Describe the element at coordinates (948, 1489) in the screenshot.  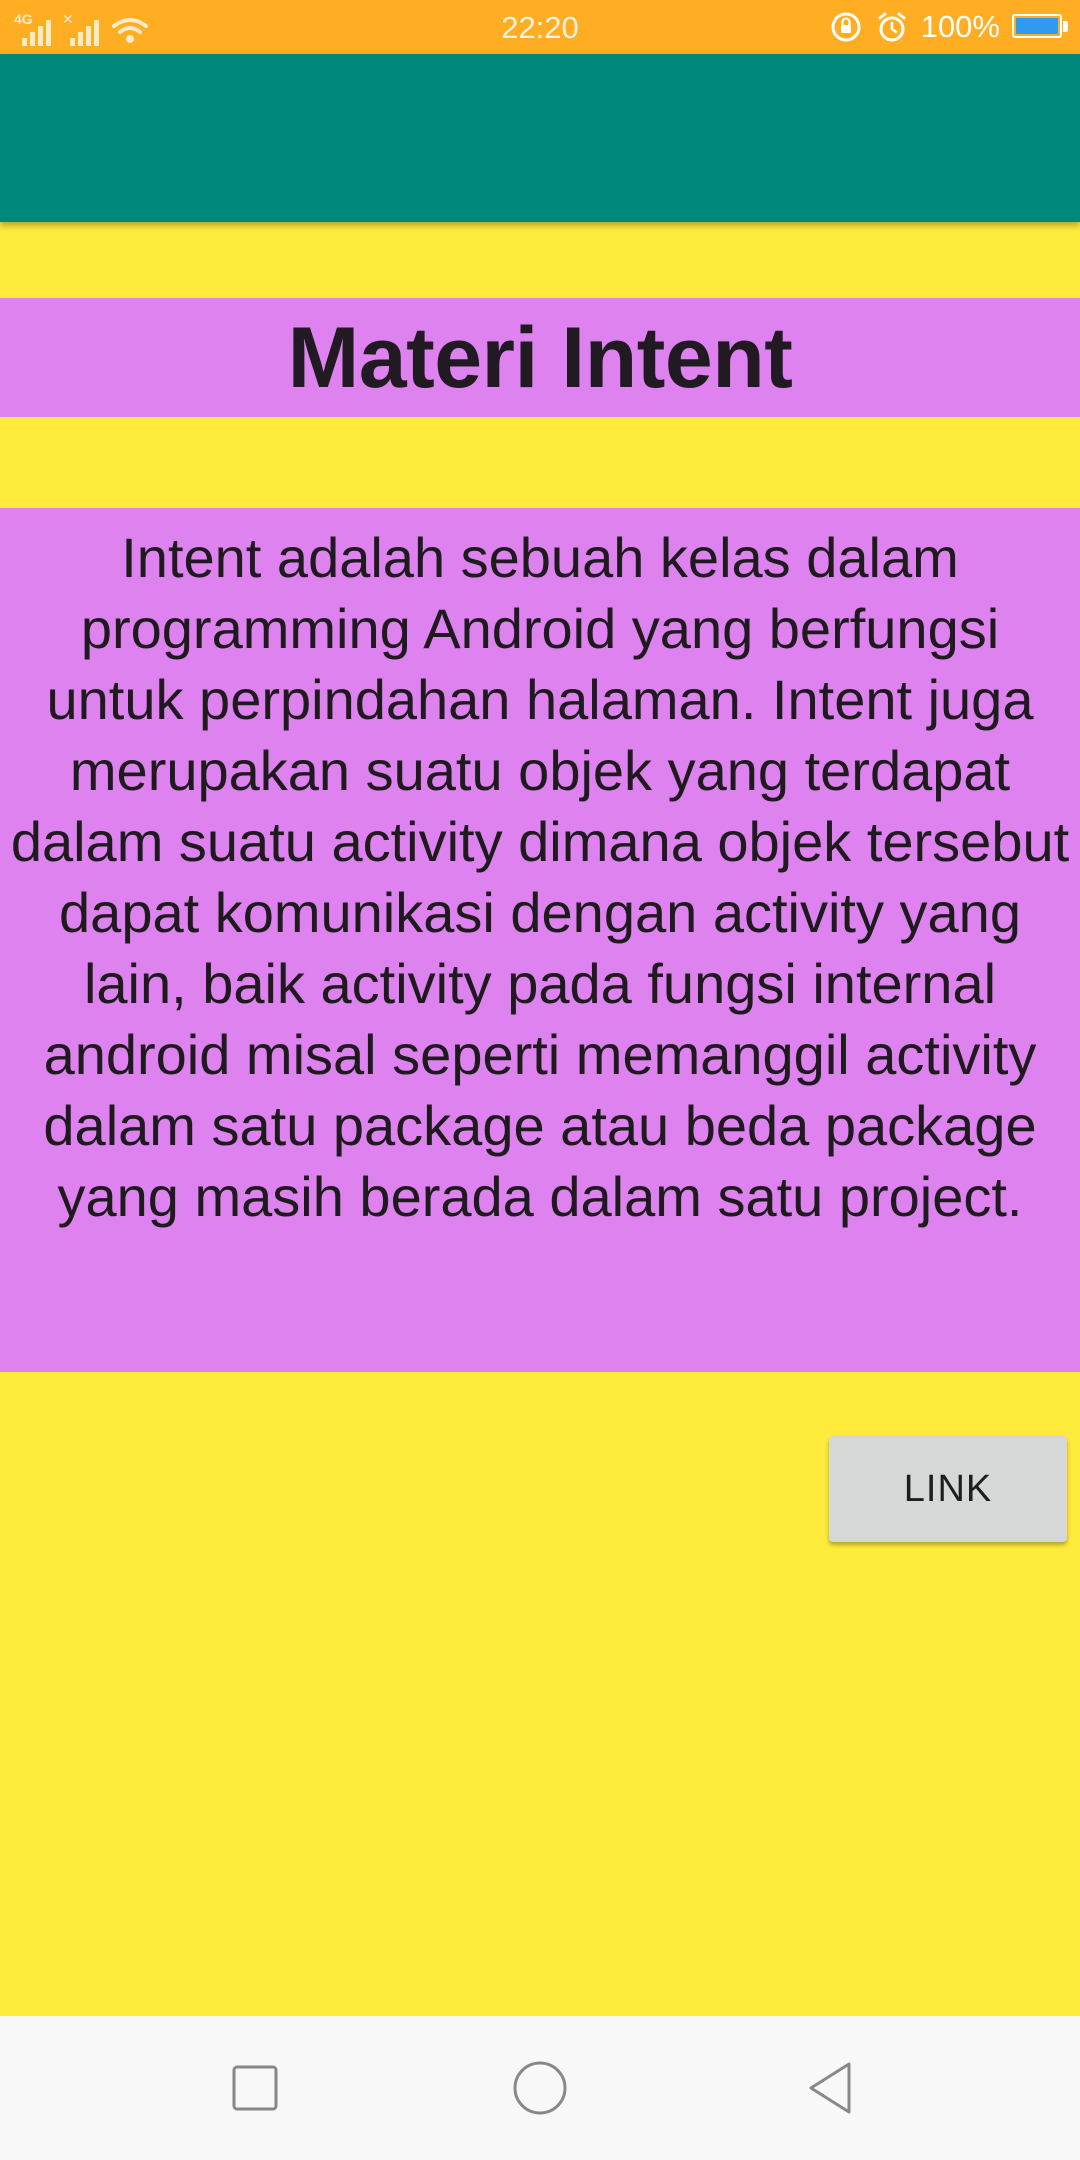
I see `link-button: LINK` at that location.